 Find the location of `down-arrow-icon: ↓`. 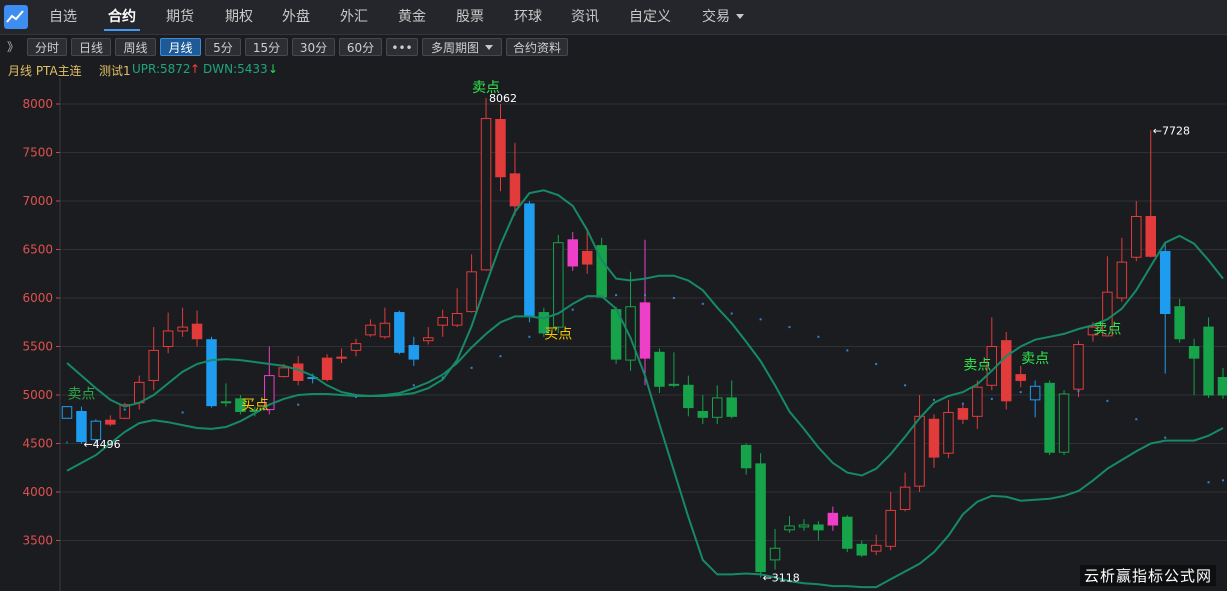

down-arrow-icon: ↓ is located at coordinates (273, 69).